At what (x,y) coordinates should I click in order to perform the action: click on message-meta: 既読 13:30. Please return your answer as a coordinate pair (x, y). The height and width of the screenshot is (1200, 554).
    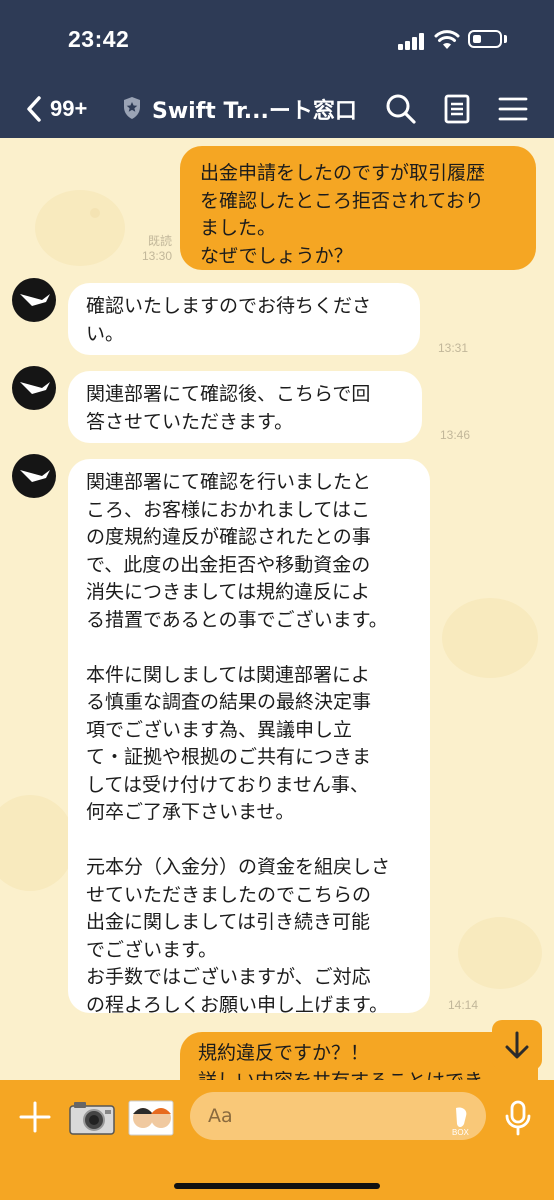
    Looking at the image, I should click on (148, 249).